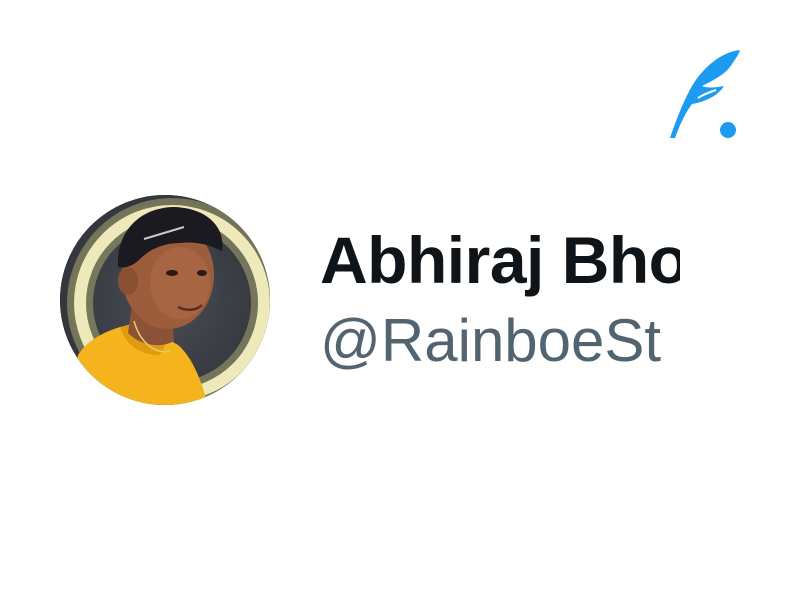 The image size is (800, 600). What do you see at coordinates (500, 341) in the screenshot?
I see `user-handle: @RainboeSt` at bounding box center [500, 341].